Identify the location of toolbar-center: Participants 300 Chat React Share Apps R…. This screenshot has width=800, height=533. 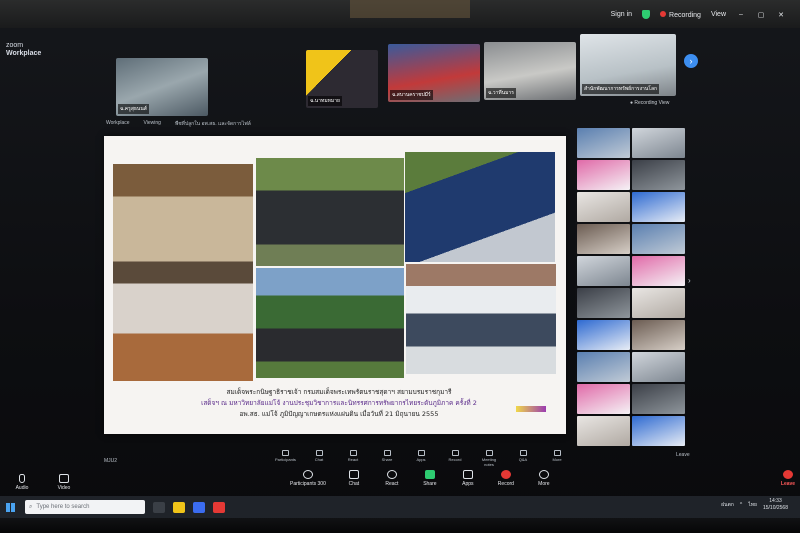
(422, 478).